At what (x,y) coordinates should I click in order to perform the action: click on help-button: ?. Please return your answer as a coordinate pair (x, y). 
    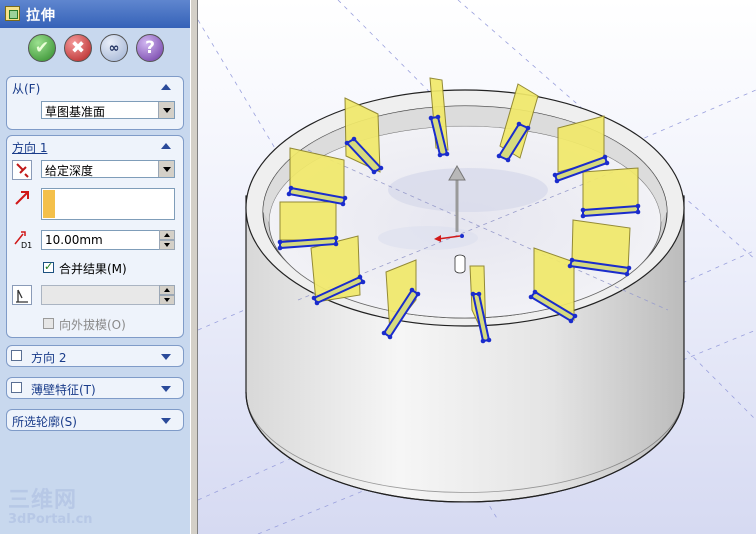
    Looking at the image, I should click on (150, 48).